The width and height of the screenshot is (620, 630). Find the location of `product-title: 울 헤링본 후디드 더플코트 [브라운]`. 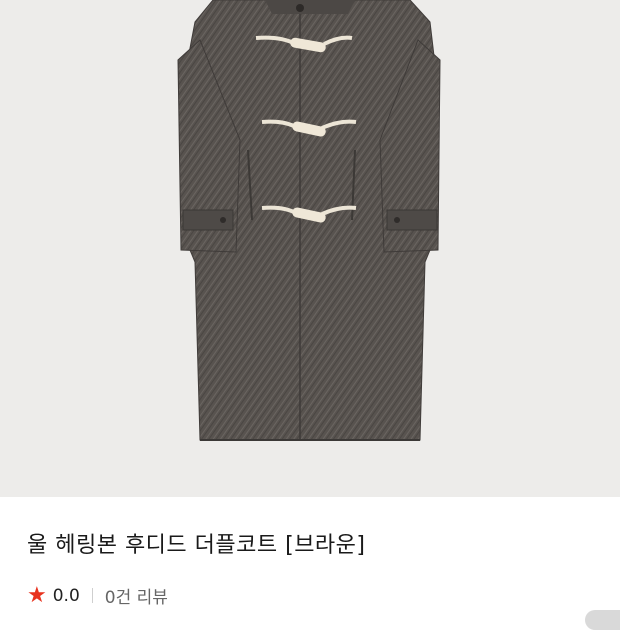

product-title: 울 헤링본 후디드 더플코트 [브라운] is located at coordinates (196, 543).